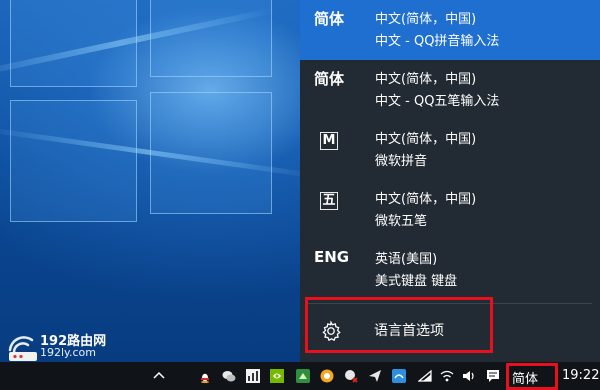 This screenshot has width=600, height=390. Describe the element at coordinates (375, 376) in the screenshot. I see `send-icon` at that location.